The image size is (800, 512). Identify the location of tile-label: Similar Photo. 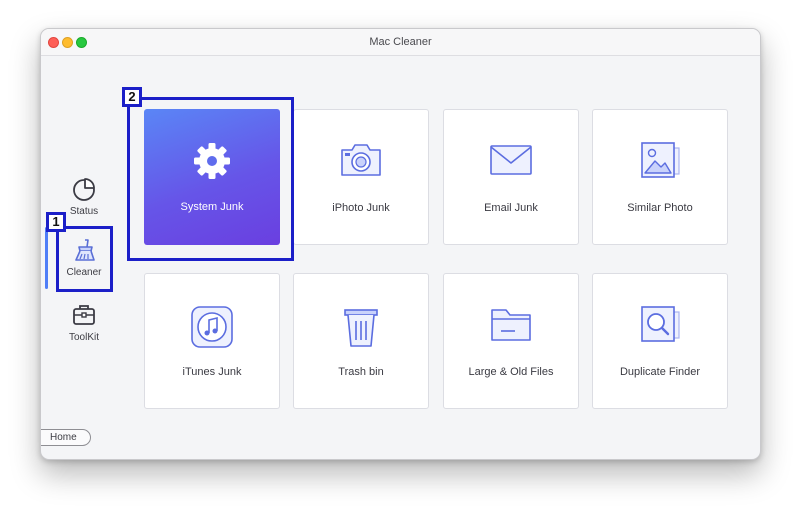
(660, 208).